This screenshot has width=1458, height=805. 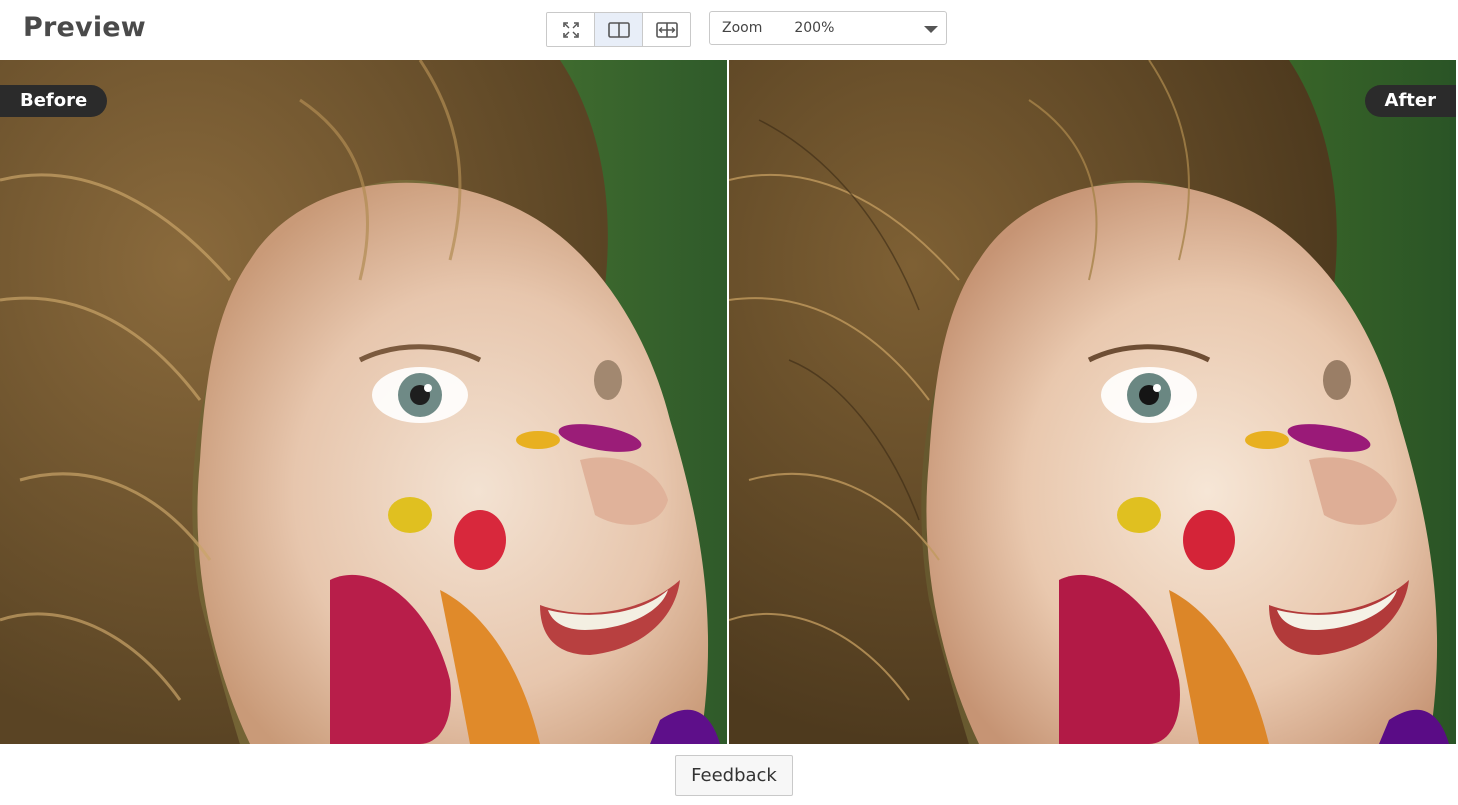 What do you see at coordinates (814, 28) in the screenshot?
I see `zoom-value: 200%` at bounding box center [814, 28].